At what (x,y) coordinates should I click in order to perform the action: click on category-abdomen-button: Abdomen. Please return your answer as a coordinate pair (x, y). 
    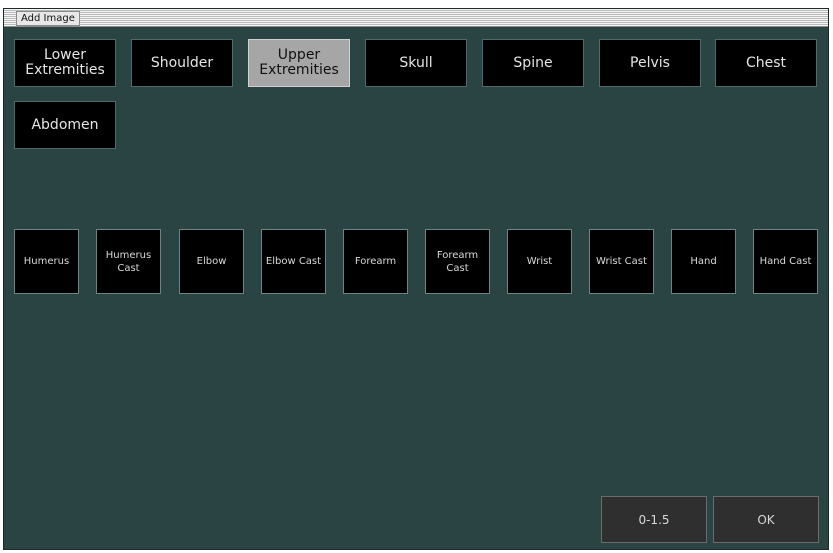
    Looking at the image, I should click on (65, 125).